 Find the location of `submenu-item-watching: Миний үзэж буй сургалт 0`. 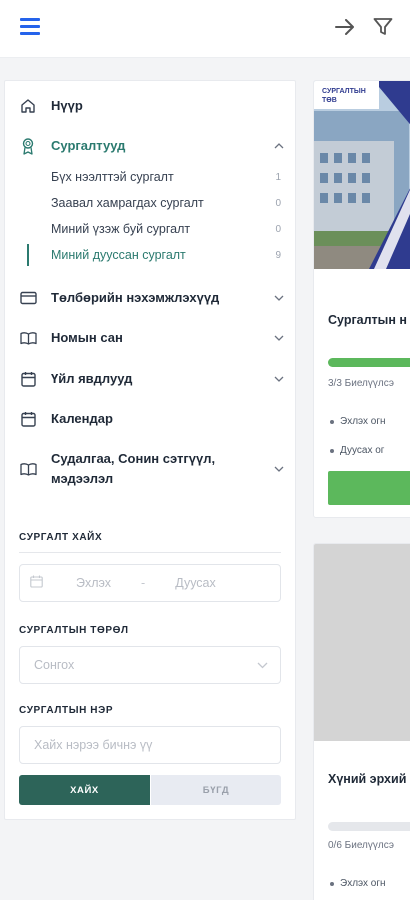

submenu-item-watching: Миний үзэж буй сургалт 0 is located at coordinates (155, 229).